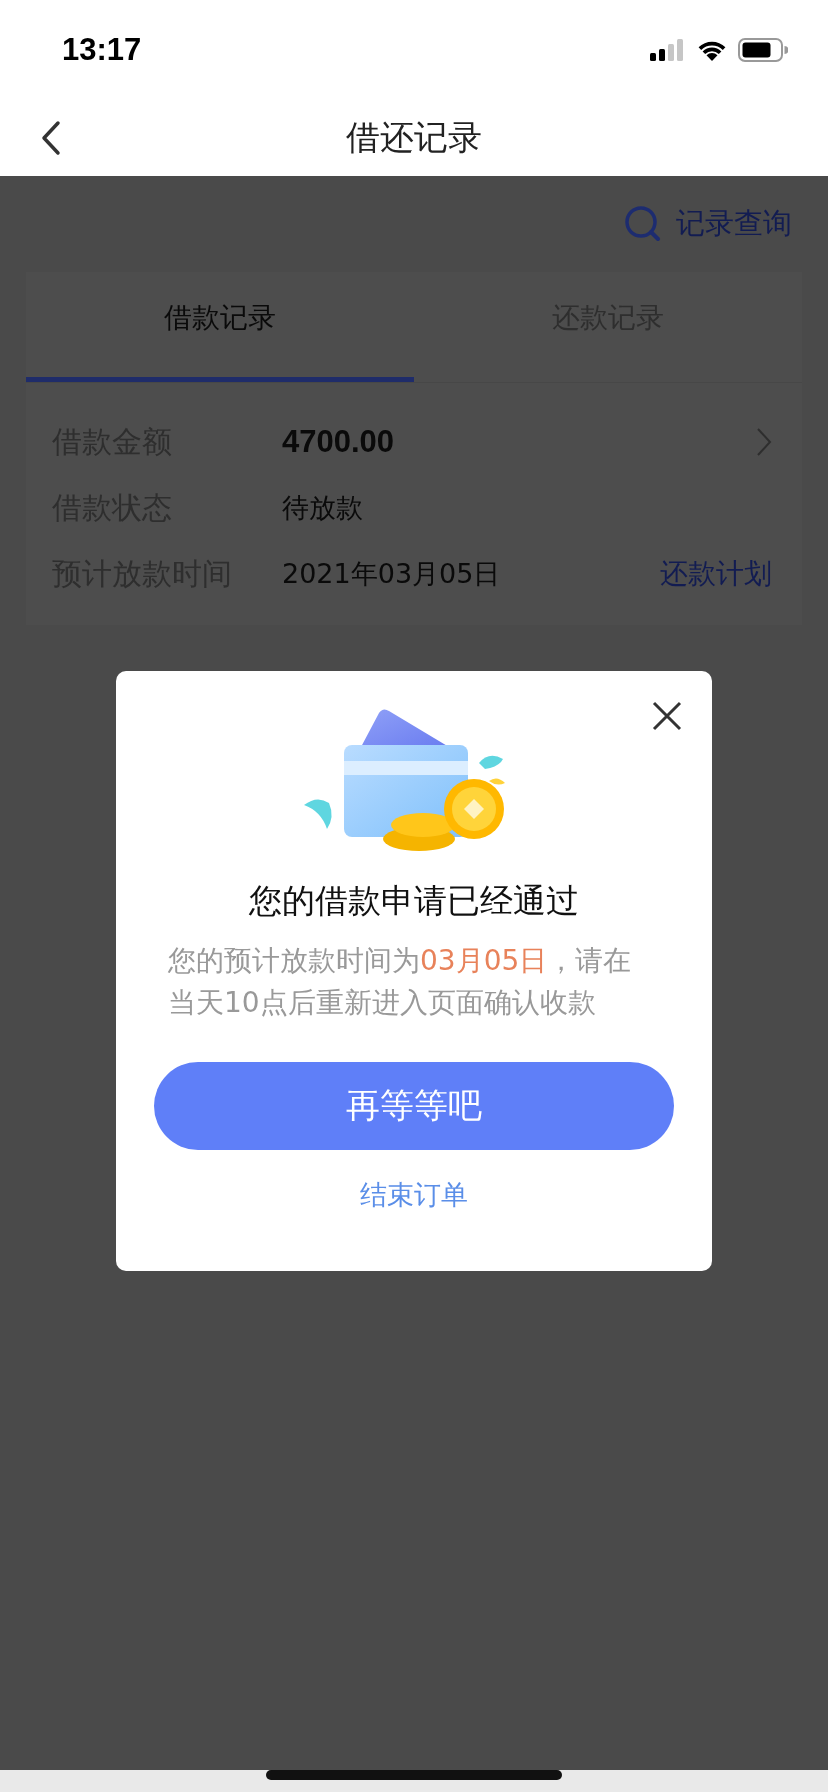 The width and height of the screenshot is (828, 1792). Describe the element at coordinates (763, 50) in the screenshot. I see `battery-icon` at that location.